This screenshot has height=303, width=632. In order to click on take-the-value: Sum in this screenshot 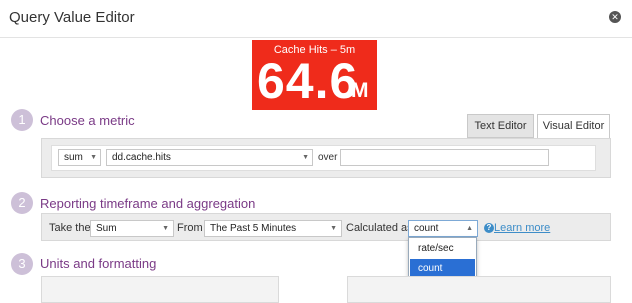, I will do `click(106, 228)`.